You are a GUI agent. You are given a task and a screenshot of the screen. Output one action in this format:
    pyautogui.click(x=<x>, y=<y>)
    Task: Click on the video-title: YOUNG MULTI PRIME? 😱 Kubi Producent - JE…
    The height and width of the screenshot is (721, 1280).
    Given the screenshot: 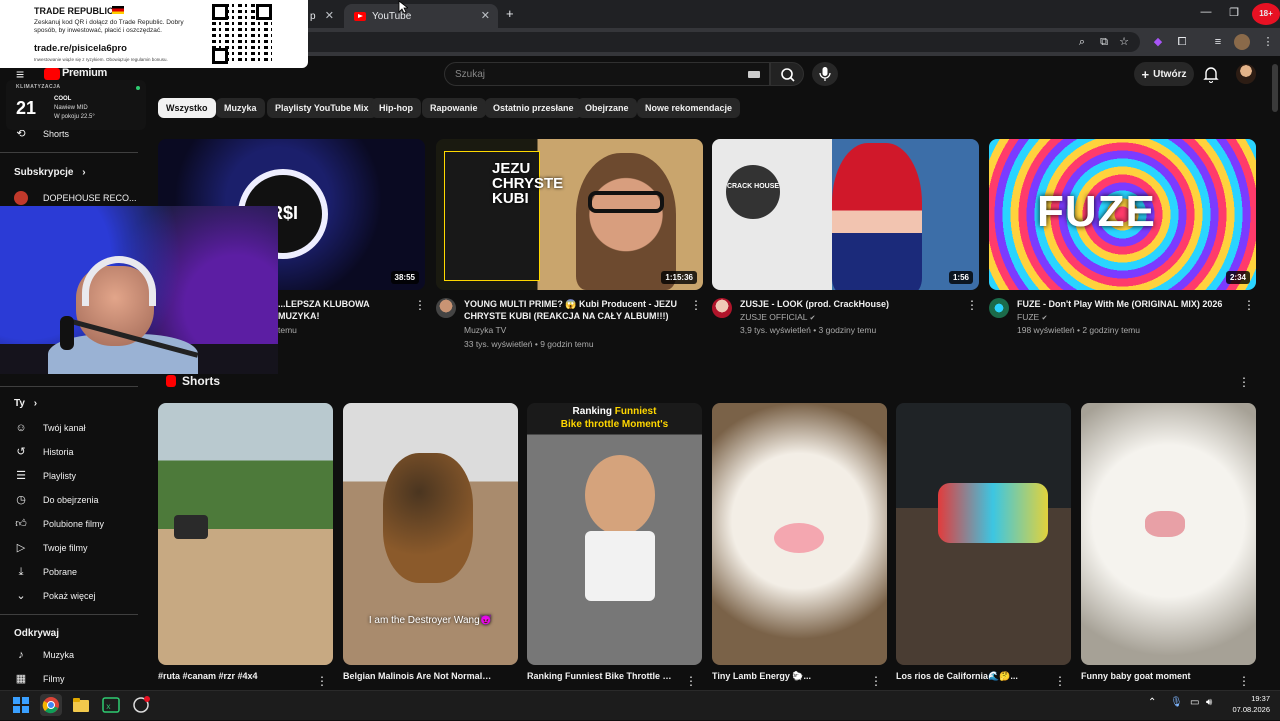 What is the action you would take?
    pyautogui.click(x=572, y=310)
    